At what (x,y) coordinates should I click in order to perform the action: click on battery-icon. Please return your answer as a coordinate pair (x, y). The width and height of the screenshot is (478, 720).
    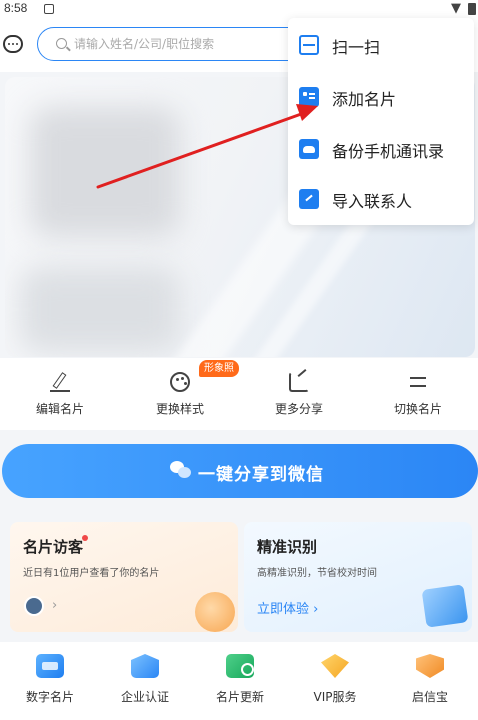
    Looking at the image, I should click on (472, 9).